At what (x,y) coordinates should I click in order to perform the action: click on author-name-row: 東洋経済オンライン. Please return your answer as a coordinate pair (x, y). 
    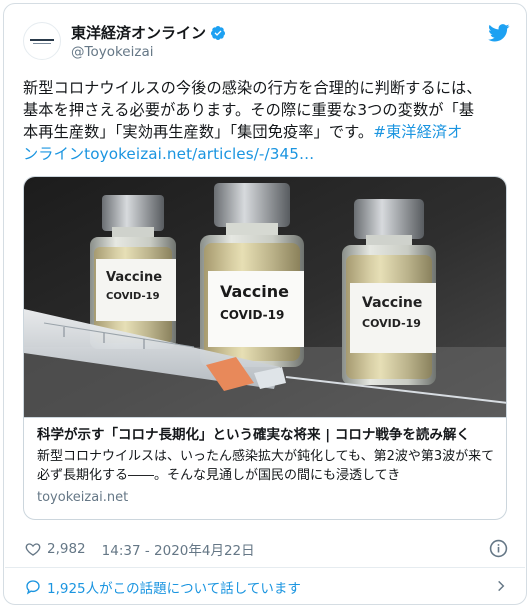
    Looking at the image, I should click on (148, 33).